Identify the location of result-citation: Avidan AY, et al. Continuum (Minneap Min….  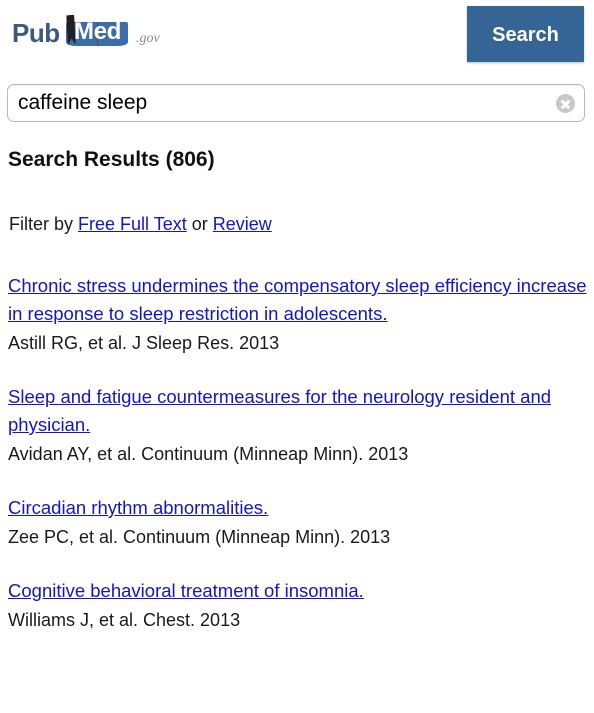
(208, 454).